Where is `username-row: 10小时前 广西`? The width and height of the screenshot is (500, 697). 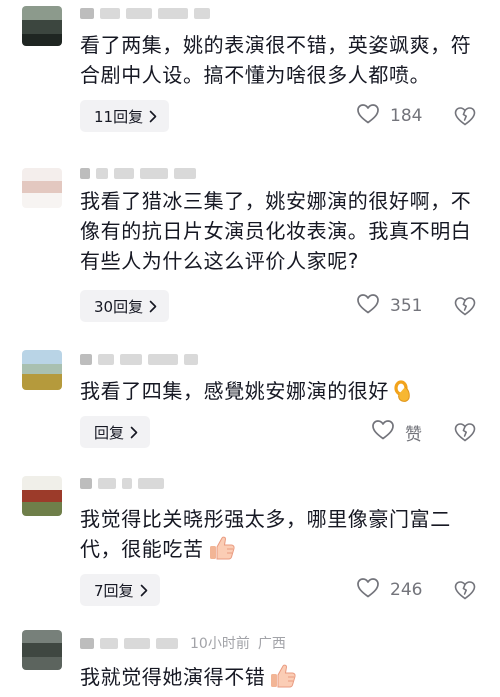 username-row: 10小时前 广西 is located at coordinates (183, 643).